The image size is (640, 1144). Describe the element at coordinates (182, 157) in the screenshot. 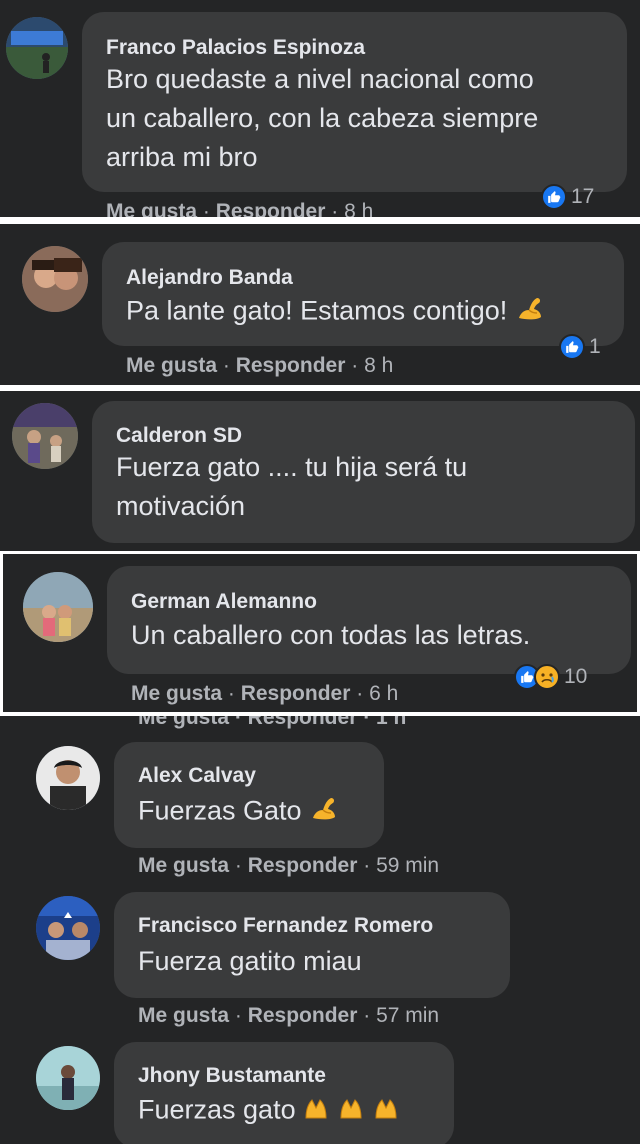

I see `comment-text-line: arriba mi bro` at that location.